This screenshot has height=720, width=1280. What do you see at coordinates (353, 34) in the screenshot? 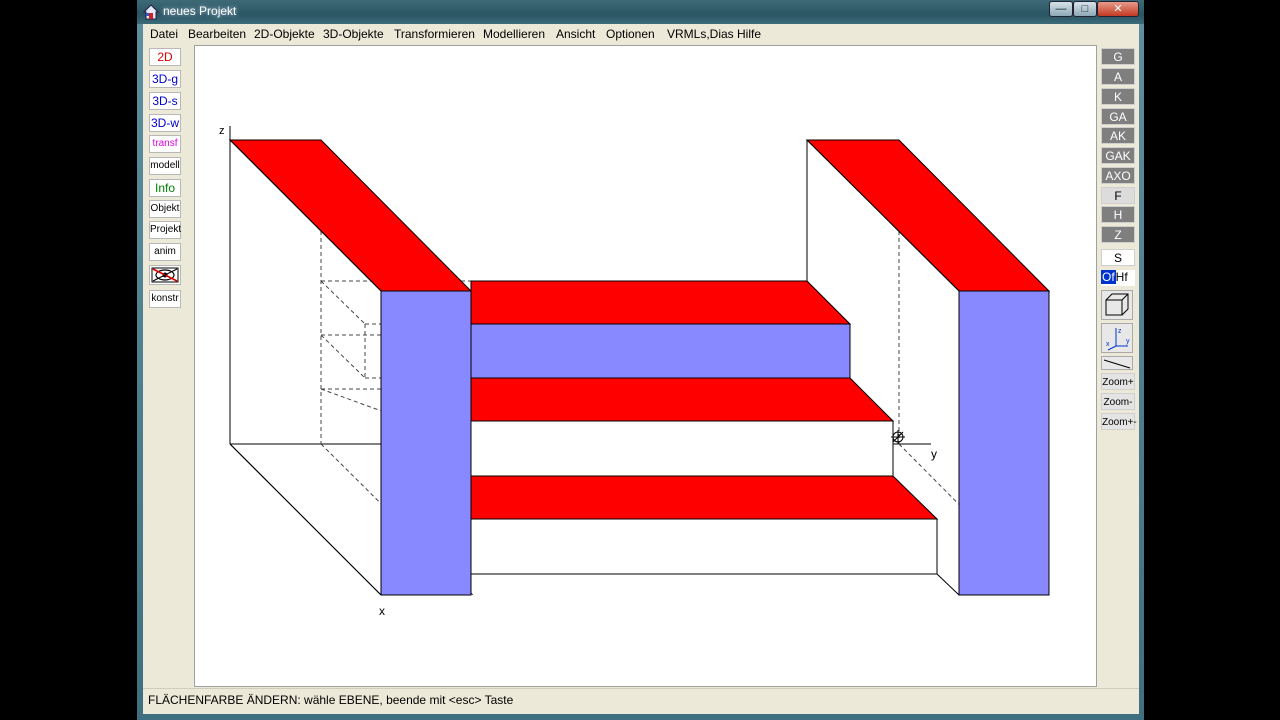
I see `menu-3d-objekte: 3D-Objekte` at bounding box center [353, 34].